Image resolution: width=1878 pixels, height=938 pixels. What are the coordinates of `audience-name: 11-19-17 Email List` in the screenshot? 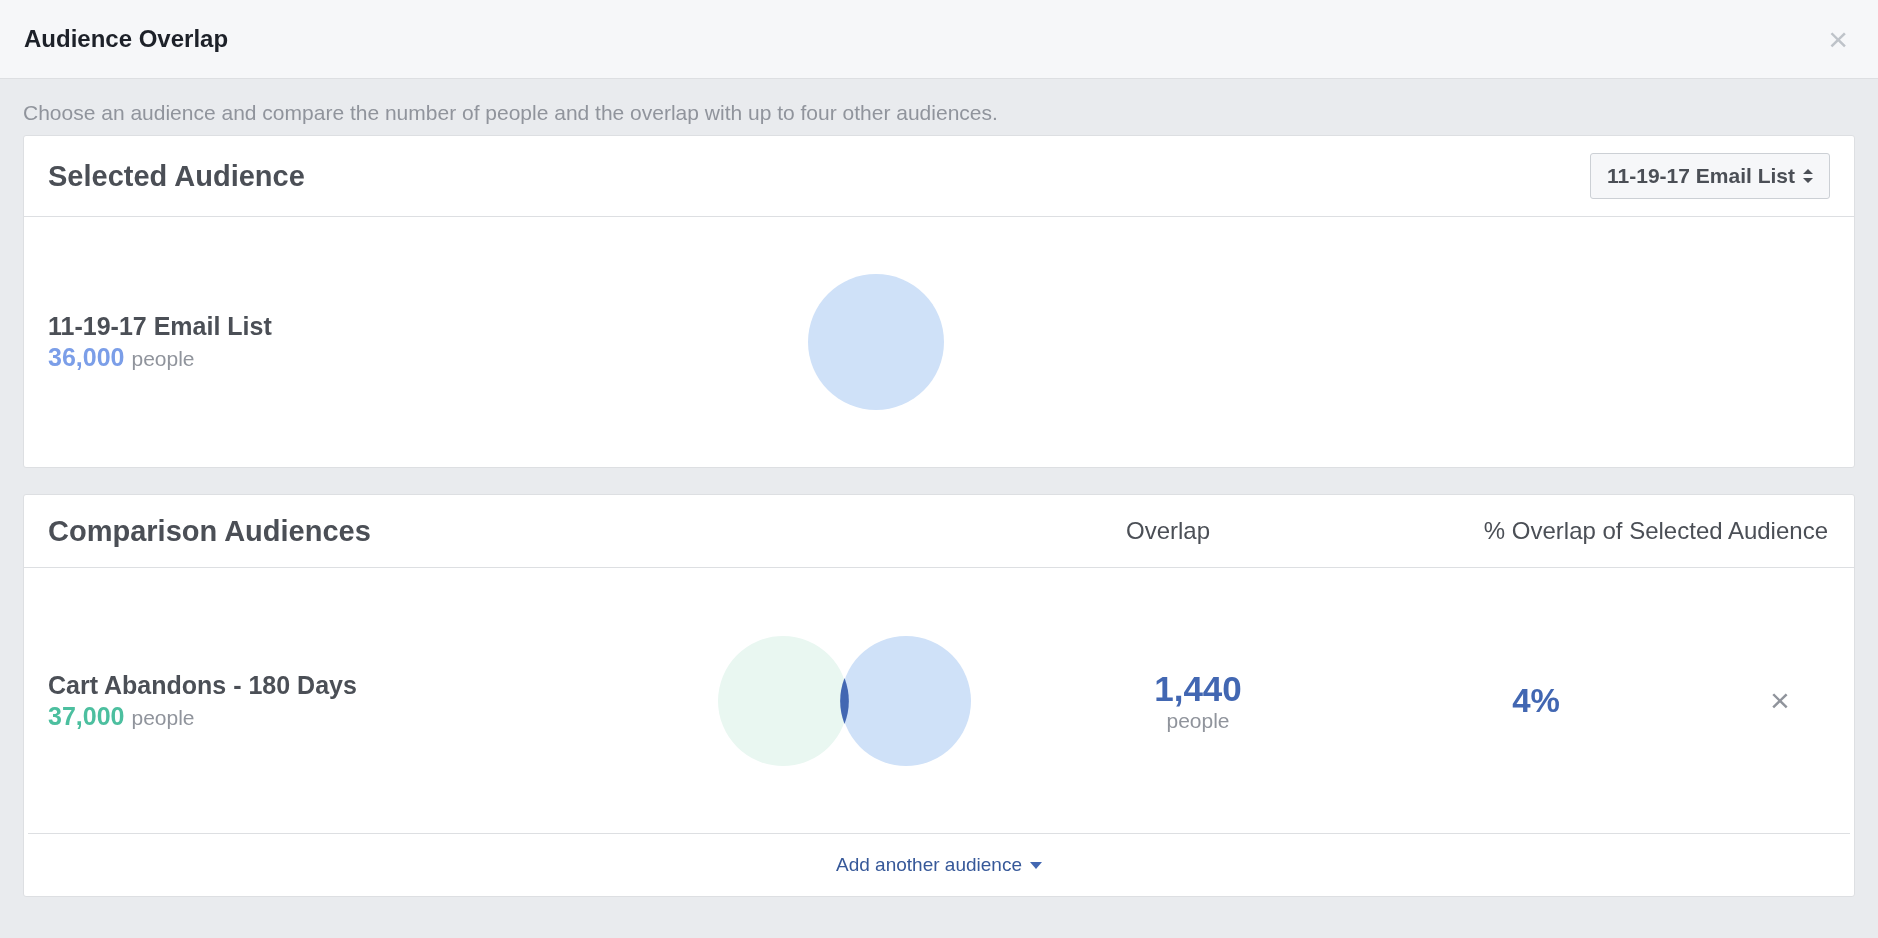 It's located at (160, 326).